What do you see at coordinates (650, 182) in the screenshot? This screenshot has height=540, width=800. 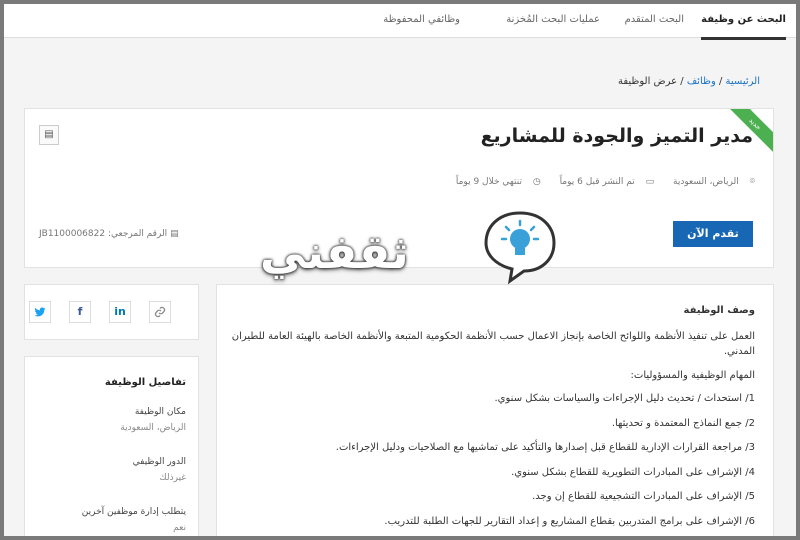 I see `calendar-icon: ▭` at bounding box center [650, 182].